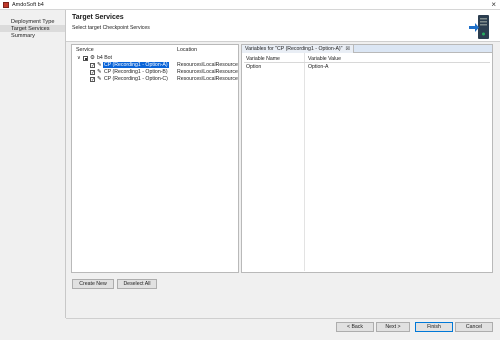 The height and width of the screenshot is (340, 500). What do you see at coordinates (98, 17) in the screenshot?
I see `page-title: Target Services` at bounding box center [98, 17].